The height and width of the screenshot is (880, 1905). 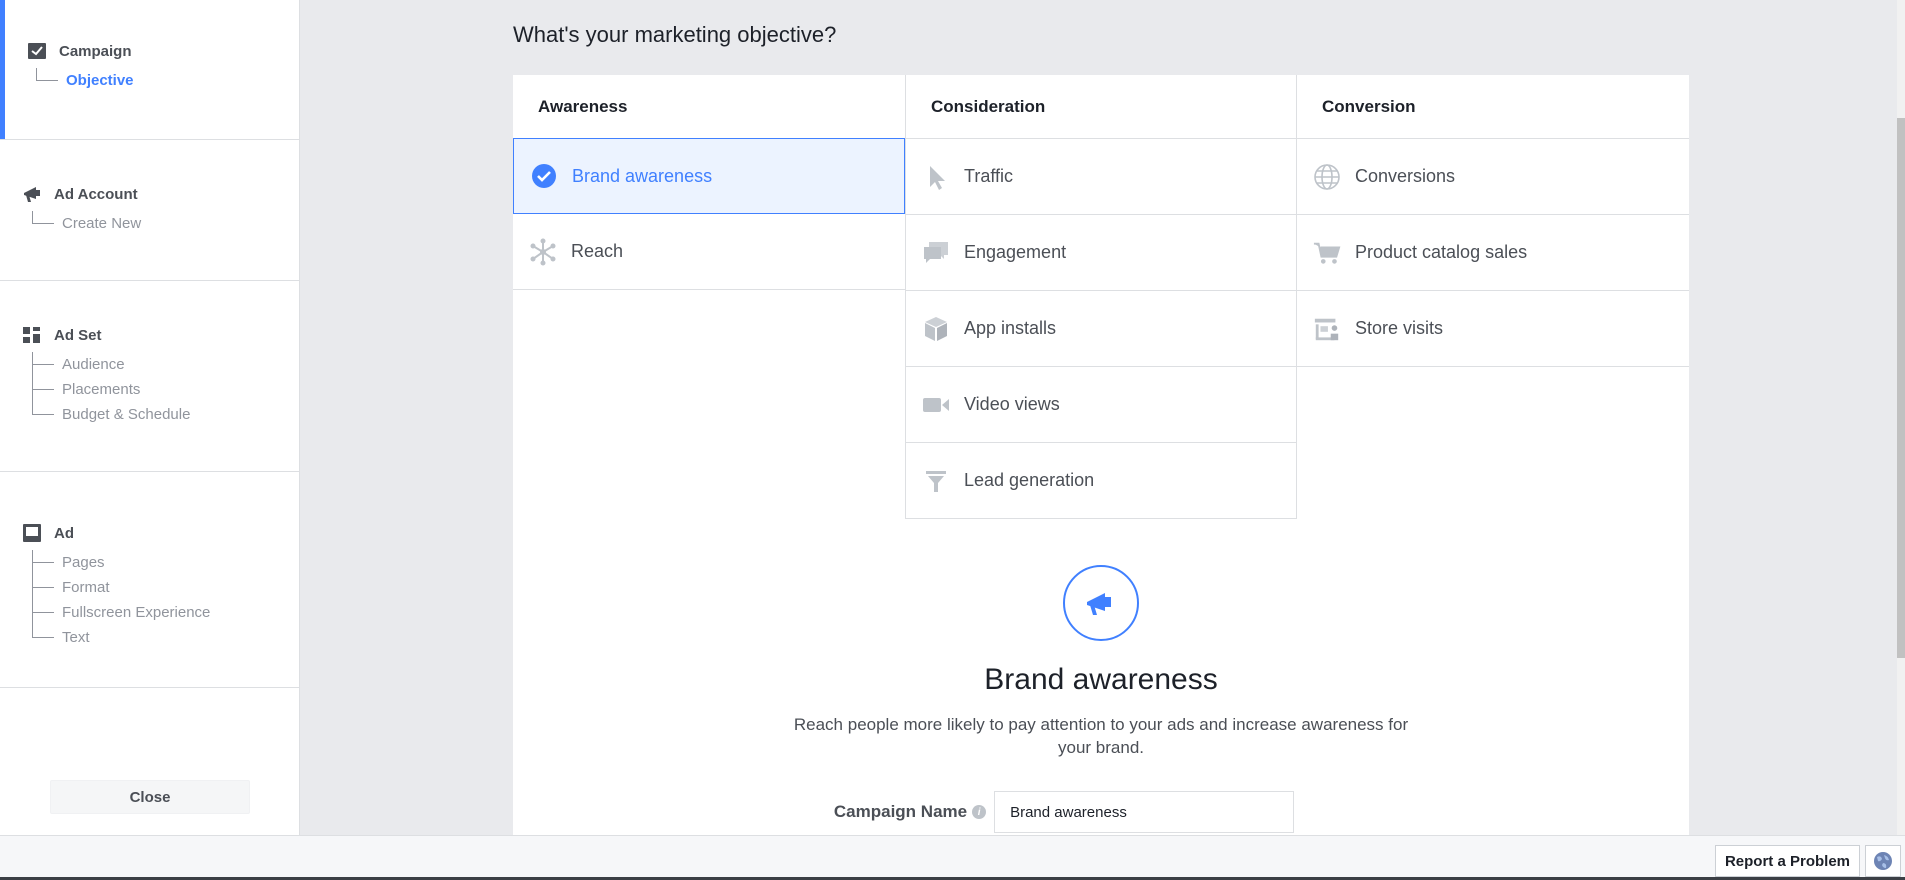 I want to click on objective-engagement: Engagement, so click(x=1101, y=253).